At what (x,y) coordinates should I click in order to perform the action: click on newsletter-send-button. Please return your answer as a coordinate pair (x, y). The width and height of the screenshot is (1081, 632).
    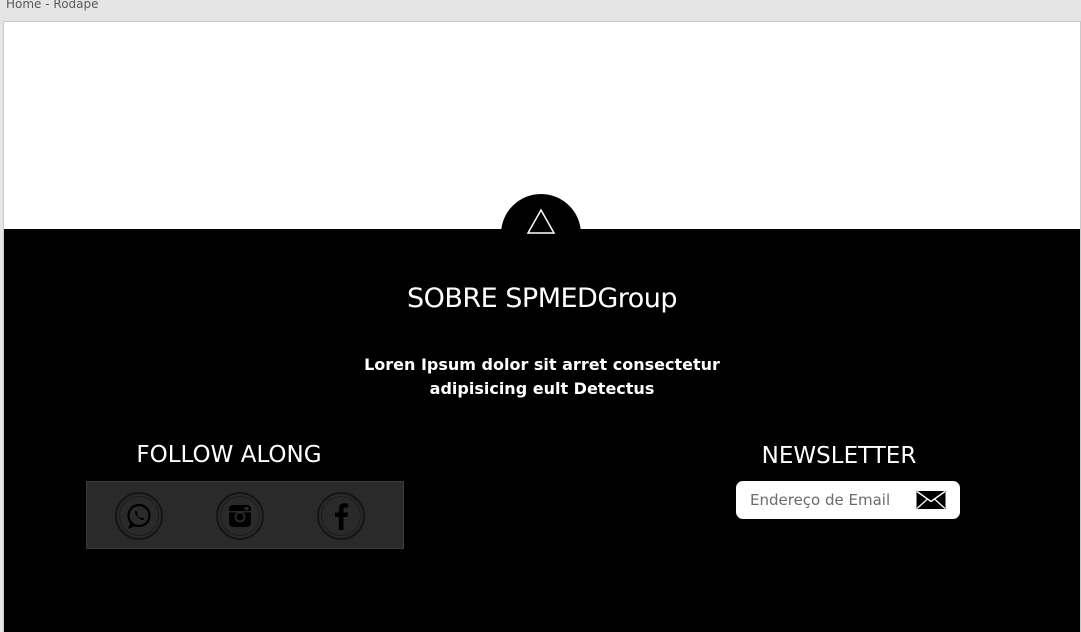
    Looking at the image, I should click on (932, 501).